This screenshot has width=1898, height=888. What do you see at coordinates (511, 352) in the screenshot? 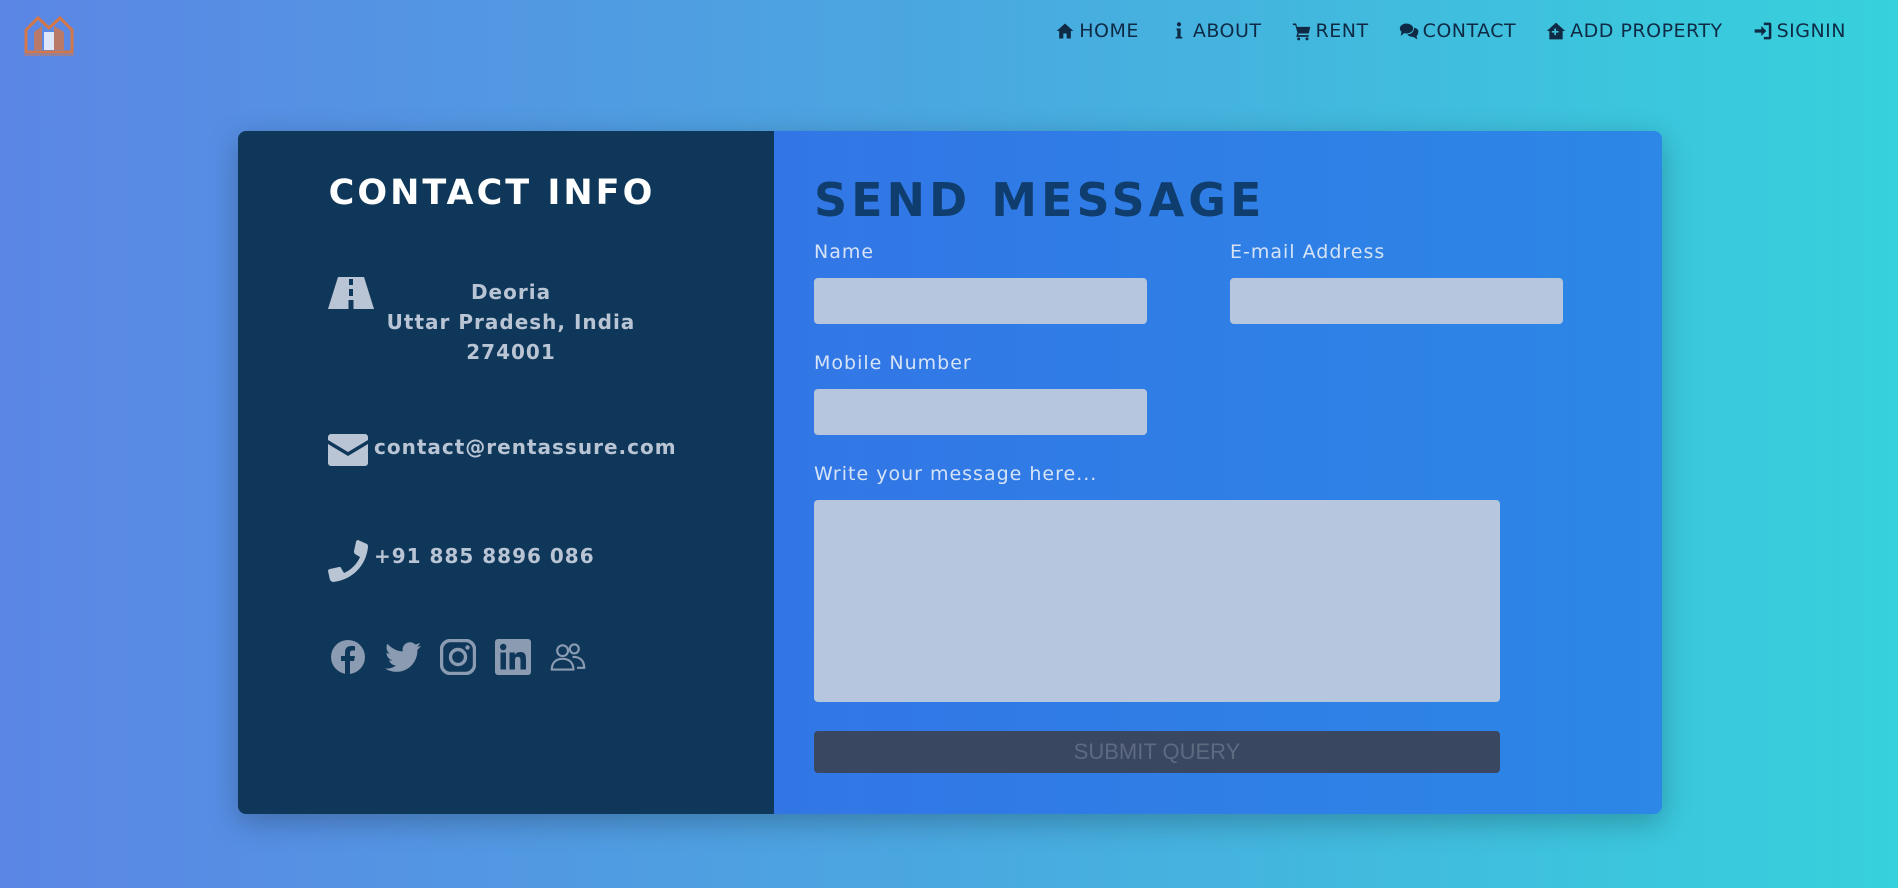
I see `address-line-3: 274001` at bounding box center [511, 352].